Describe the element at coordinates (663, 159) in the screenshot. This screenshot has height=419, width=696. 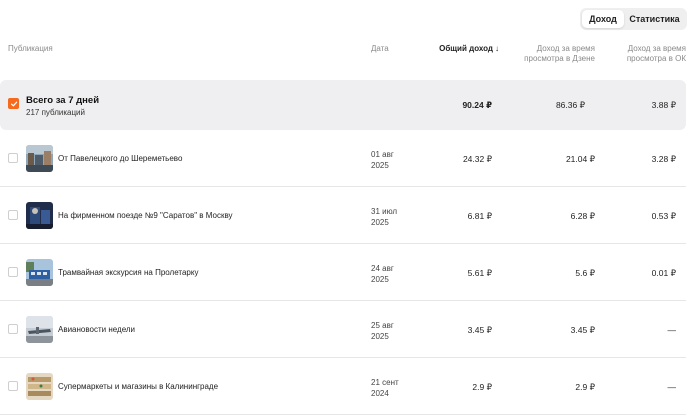
I see `row-ok: 3.28 ₽` at that location.